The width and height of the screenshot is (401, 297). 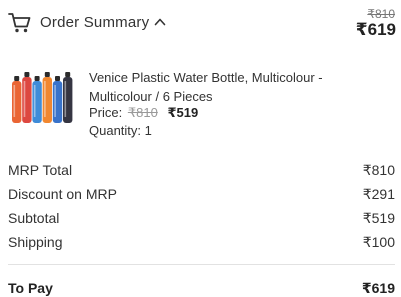 What do you see at coordinates (378, 288) in the screenshot?
I see `to-pay-value: ₹619` at bounding box center [378, 288].